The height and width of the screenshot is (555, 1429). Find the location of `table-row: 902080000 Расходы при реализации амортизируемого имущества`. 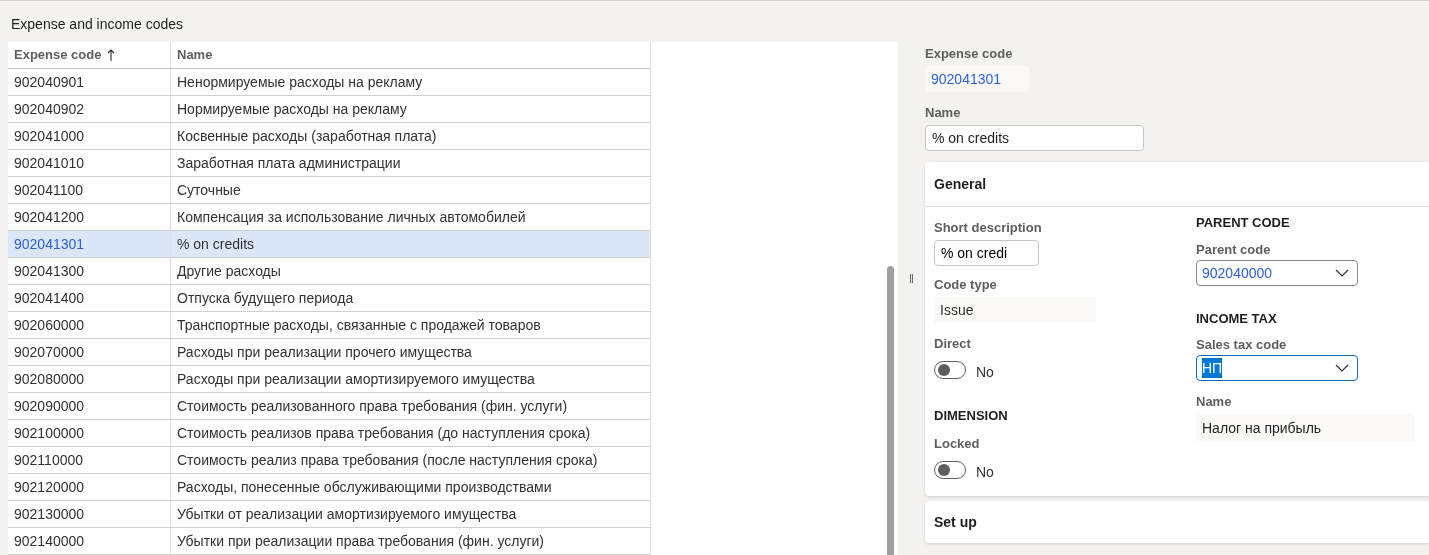

table-row: 902080000 Расходы при реализации амортизируемого имущества is located at coordinates (329, 379).